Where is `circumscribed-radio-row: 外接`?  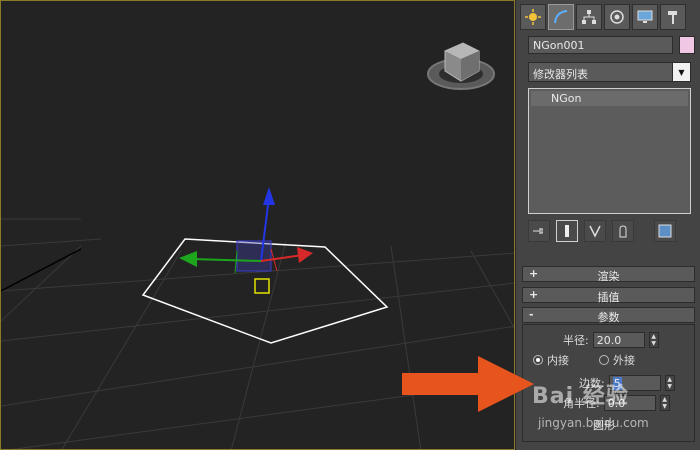
circumscribed-radio-row: 外接 is located at coordinates (617, 360).